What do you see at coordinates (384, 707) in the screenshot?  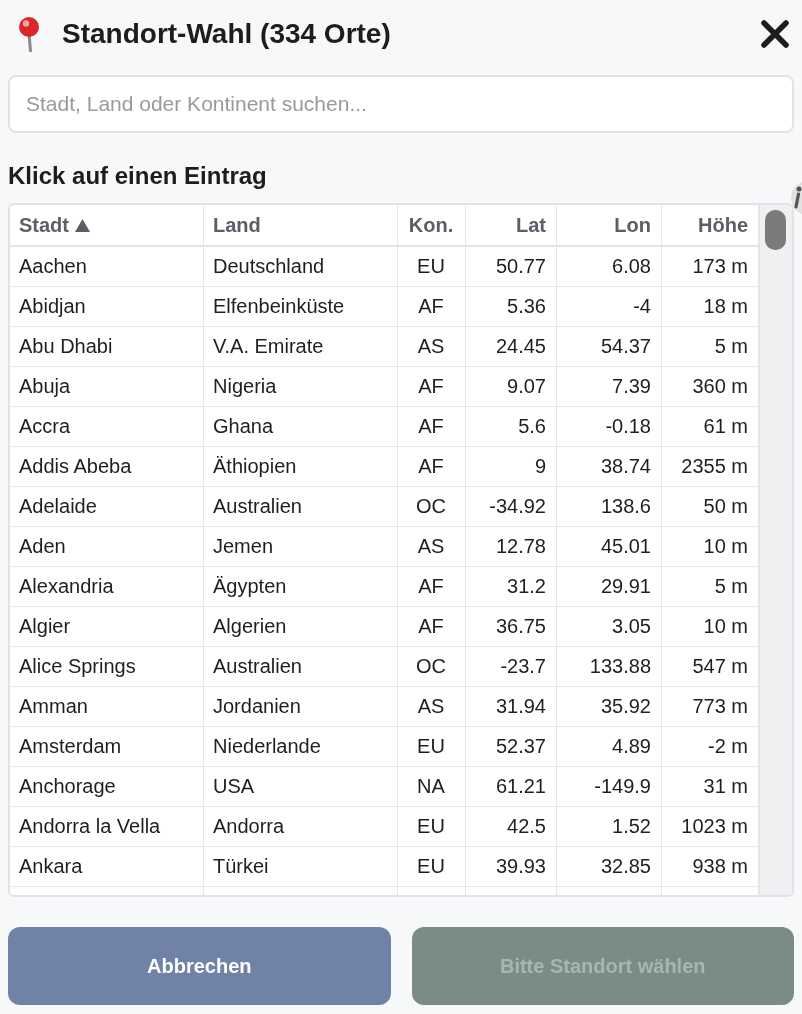 I see `table-row: Amman Jordanien AS 31.94 35.92 773 m` at bounding box center [384, 707].